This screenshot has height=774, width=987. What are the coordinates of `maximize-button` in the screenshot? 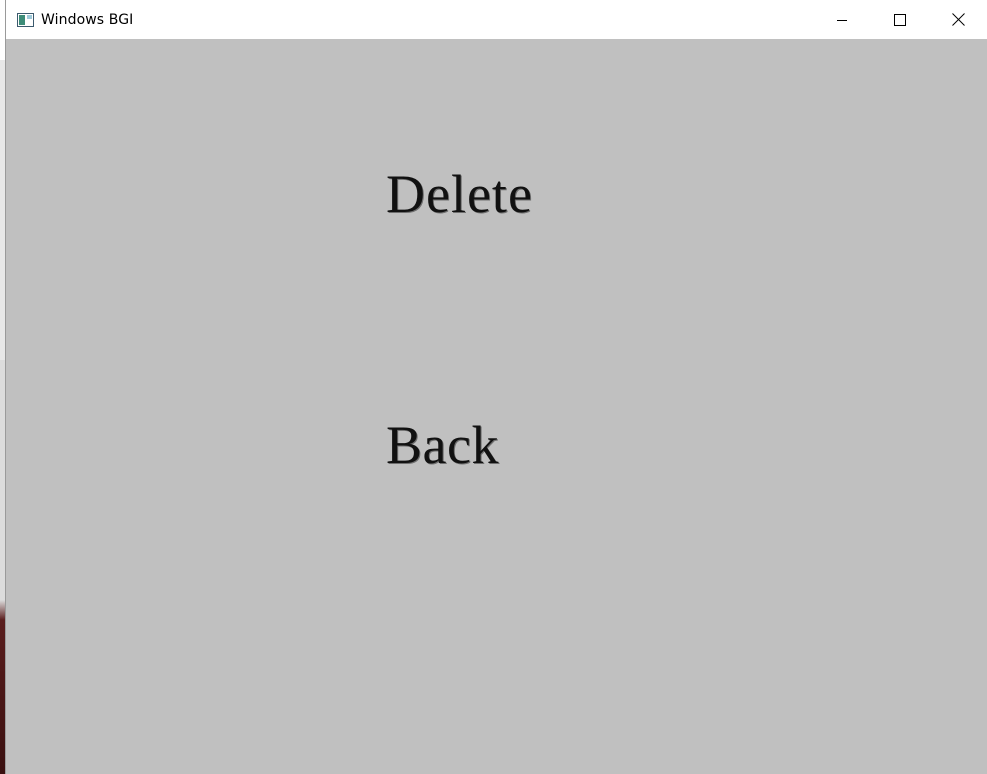 It's located at (900, 19).